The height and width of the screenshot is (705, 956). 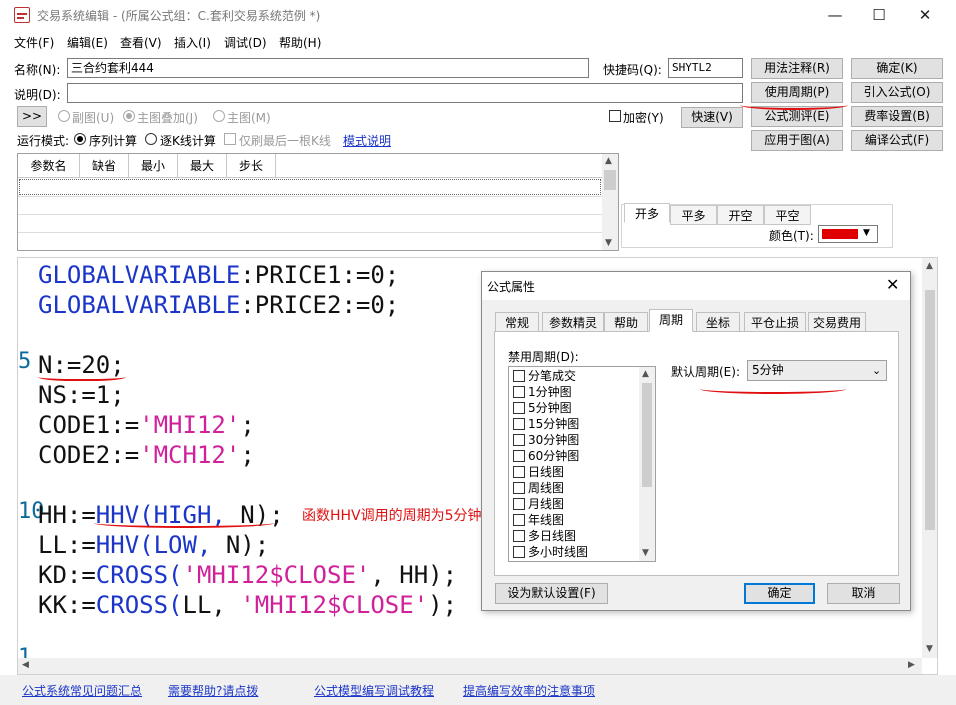 I want to click on code-token: KK:=, so click(x=67, y=605).